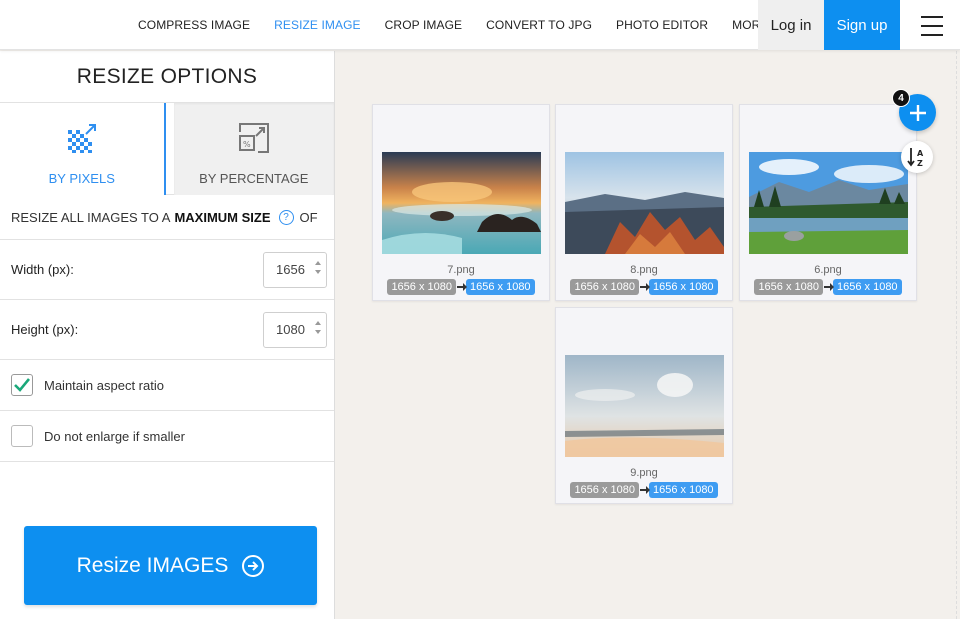  I want to click on image-card: 7.png 1656 x 1080 1656 x 1080, so click(461, 202).